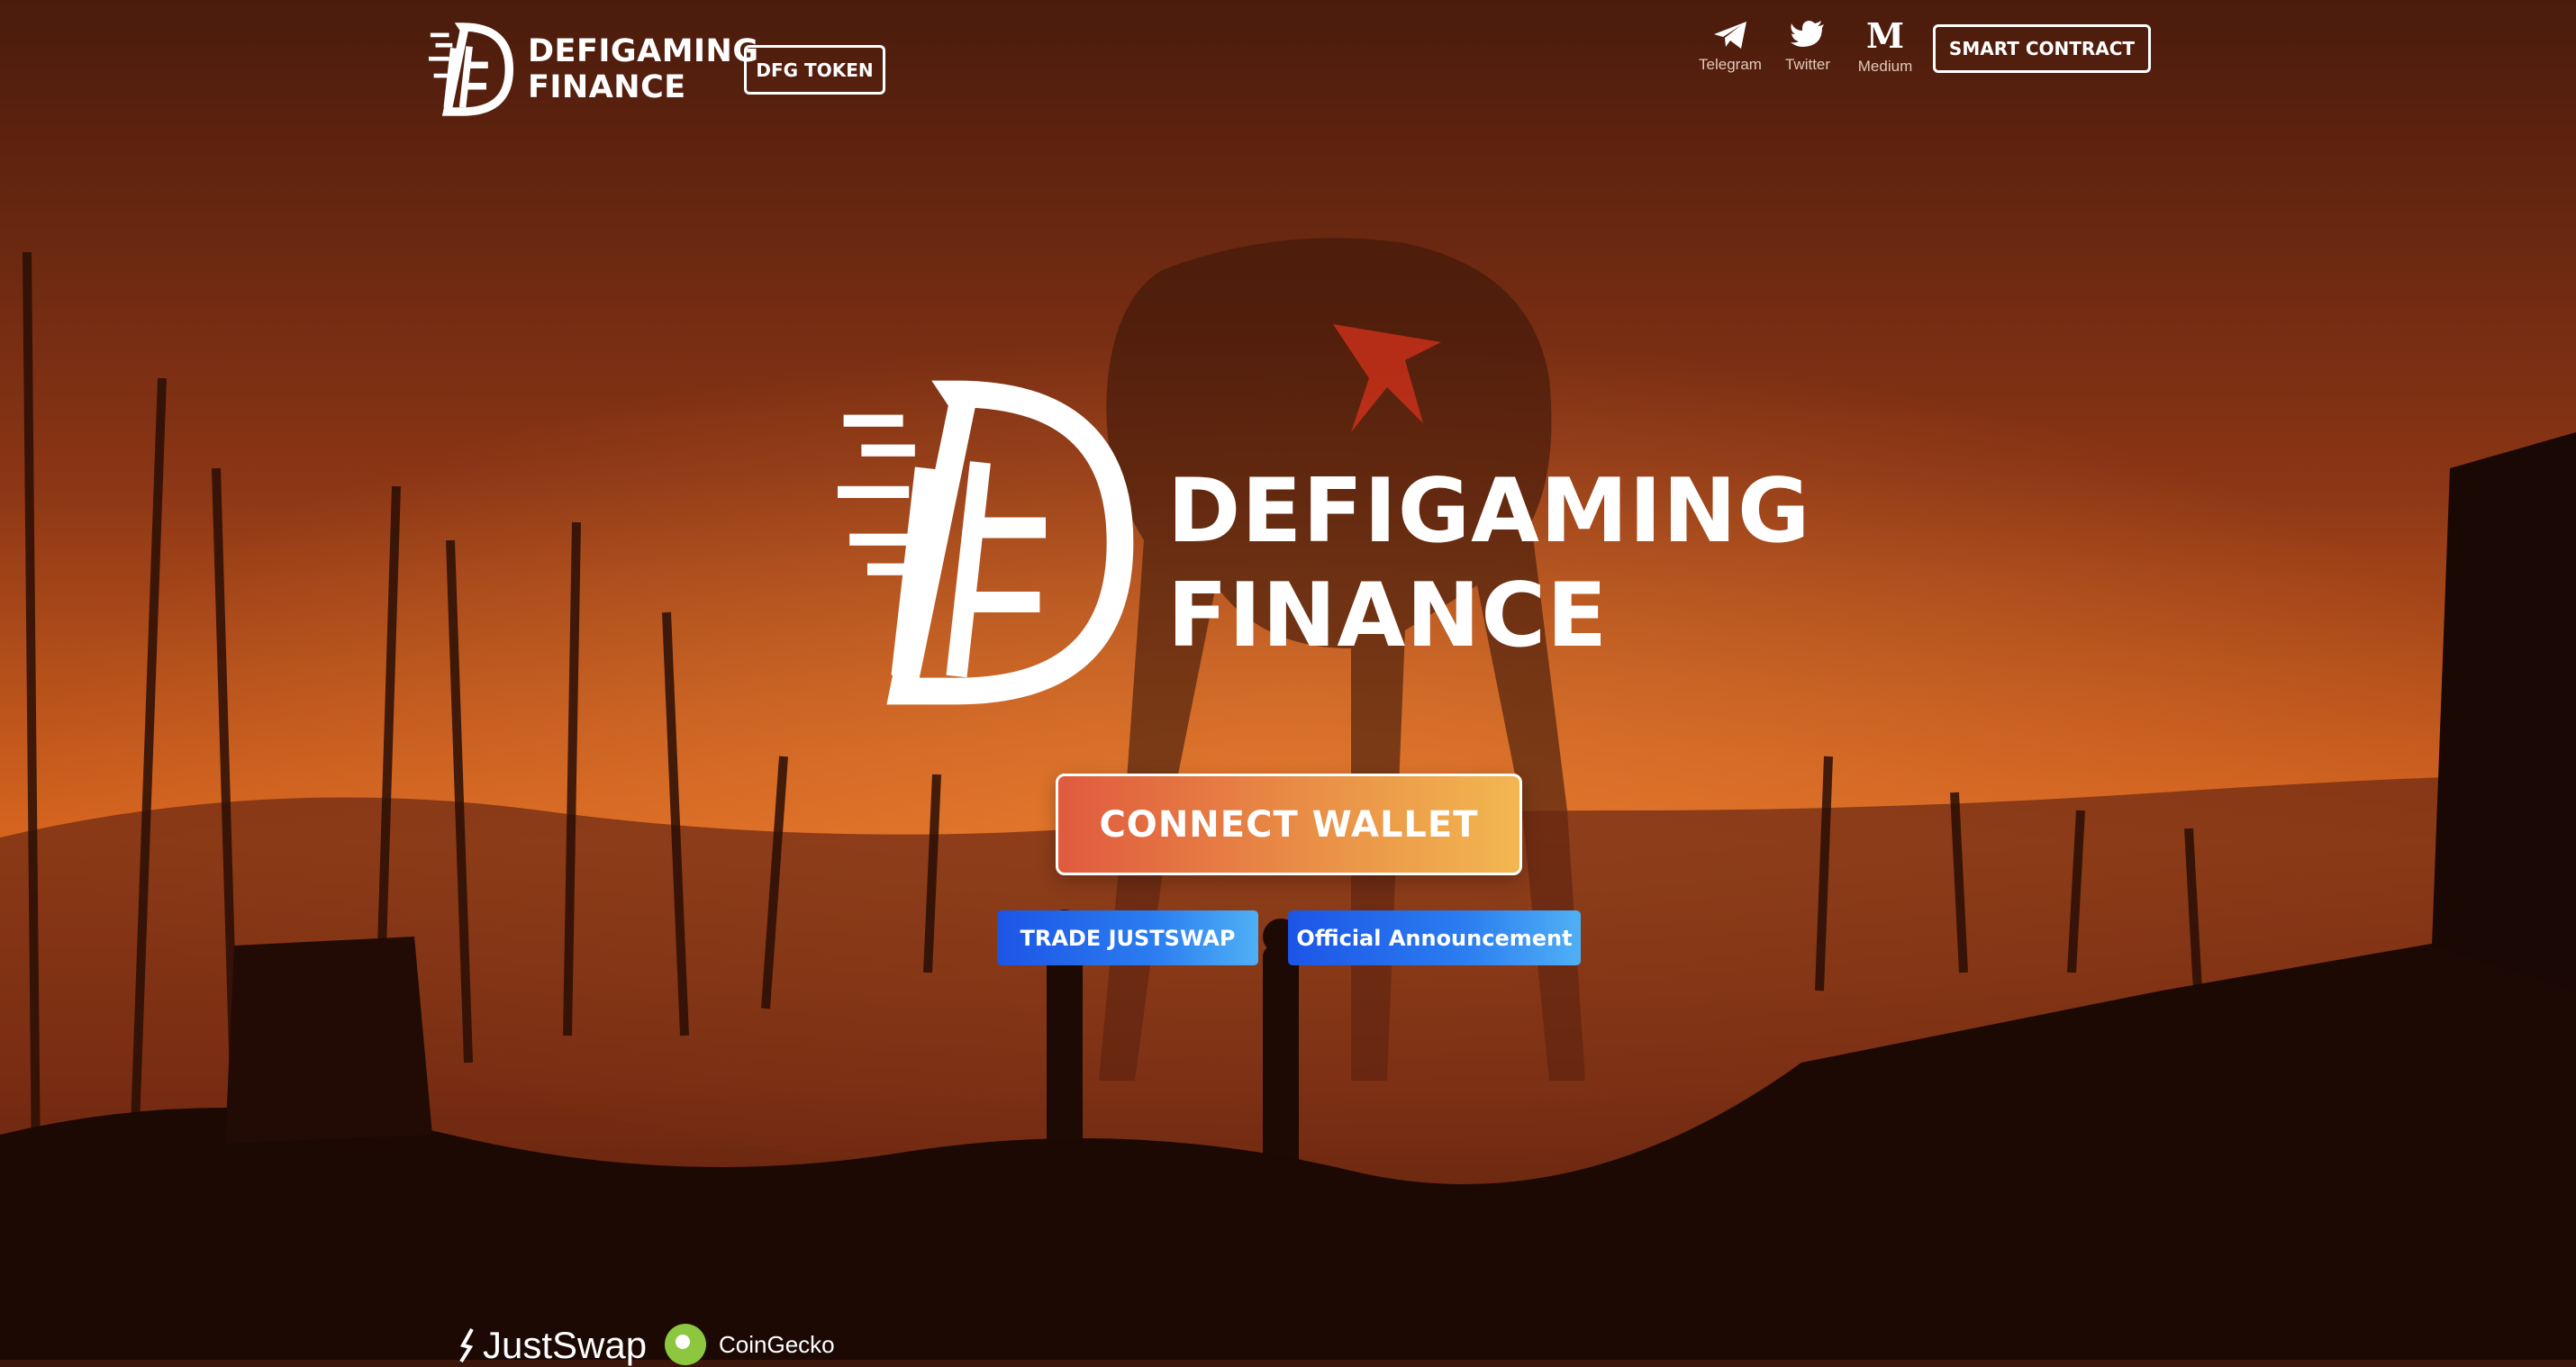 Image resolution: width=2576 pixels, height=1367 pixels. Describe the element at coordinates (986, 542) in the screenshot. I see `hero-logo-icon` at that location.